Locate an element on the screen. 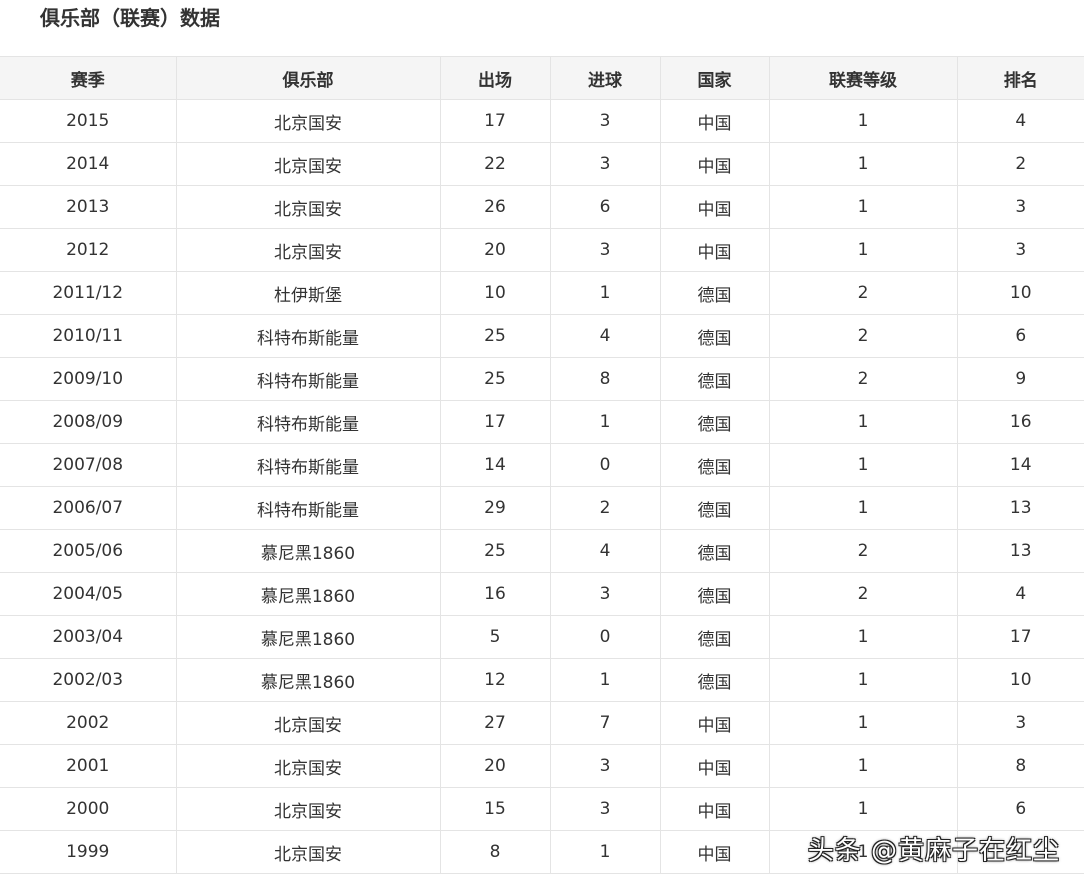  cell-rank: 8 is located at coordinates (1020, 766).